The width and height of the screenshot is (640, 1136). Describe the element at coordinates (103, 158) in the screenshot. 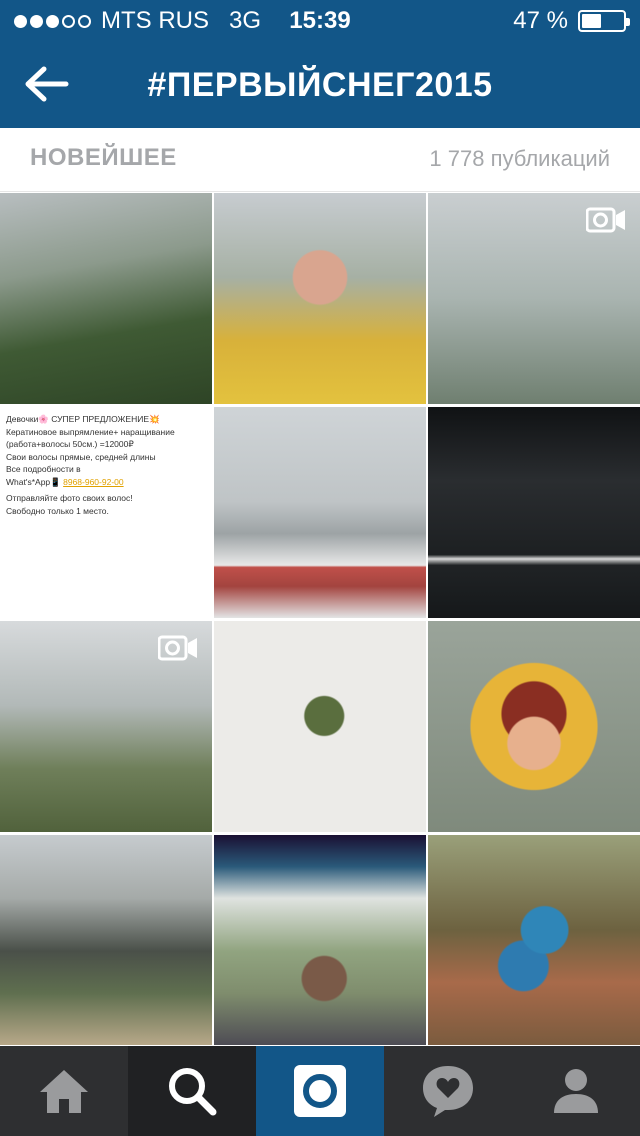

I see `tab-newest: НОВЕЙШЕЕ` at that location.